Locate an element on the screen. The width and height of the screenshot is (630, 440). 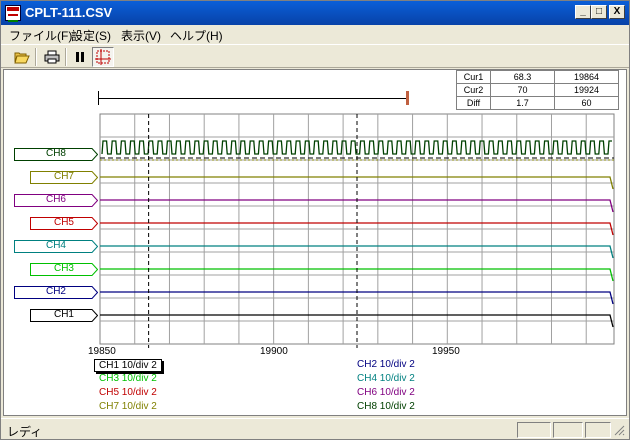
printer-icon is located at coordinates (52, 57).